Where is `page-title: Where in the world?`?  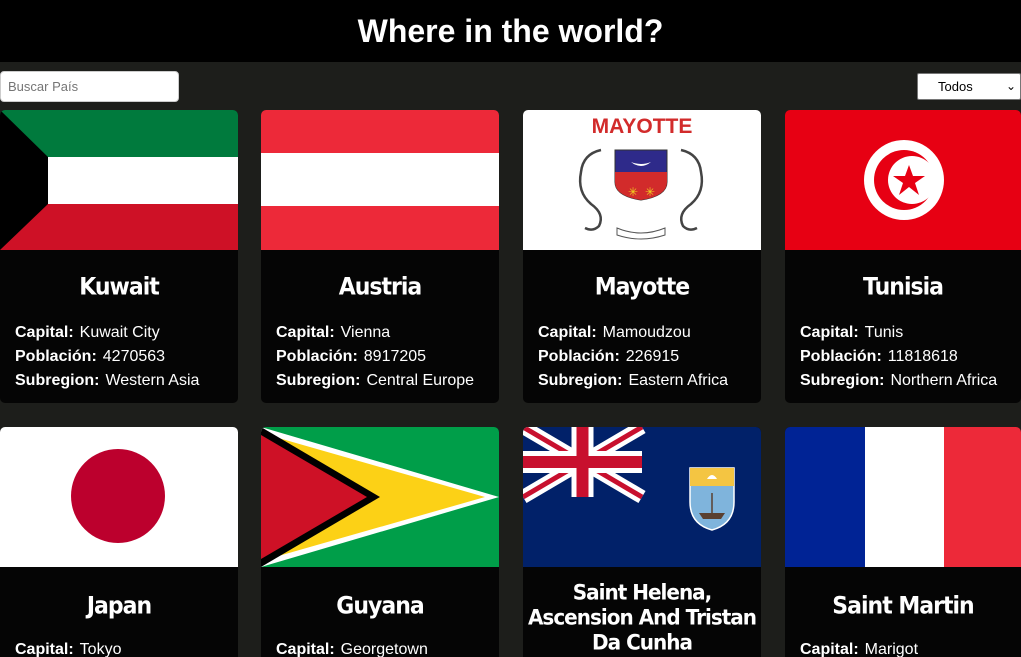
page-title: Where in the world? is located at coordinates (510, 30).